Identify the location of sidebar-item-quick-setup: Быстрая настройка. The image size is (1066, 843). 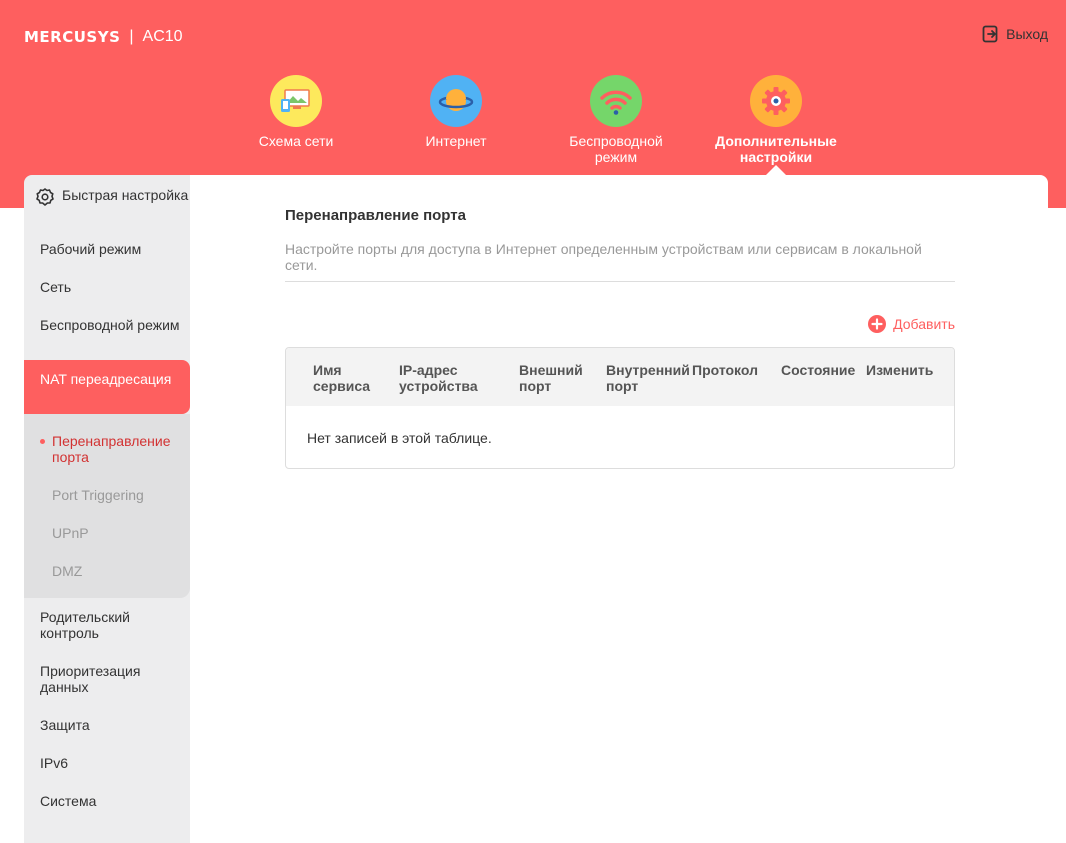
(107, 196).